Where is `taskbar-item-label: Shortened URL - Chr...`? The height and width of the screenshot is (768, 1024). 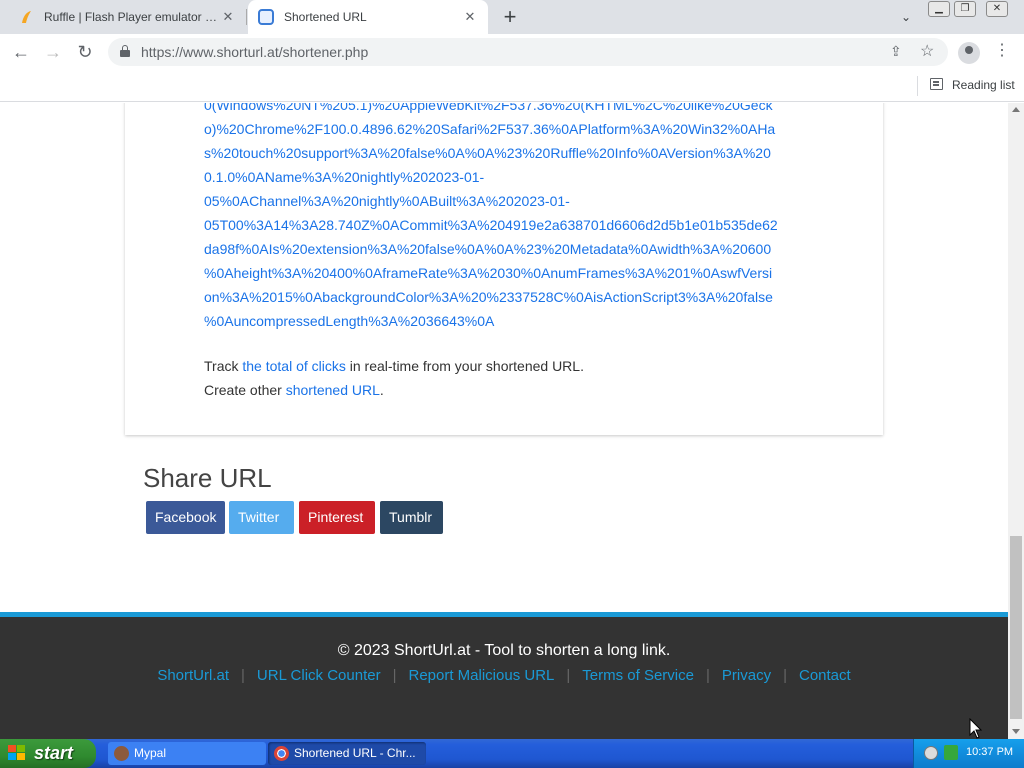 taskbar-item-label: Shortened URL - Chr... is located at coordinates (355, 753).